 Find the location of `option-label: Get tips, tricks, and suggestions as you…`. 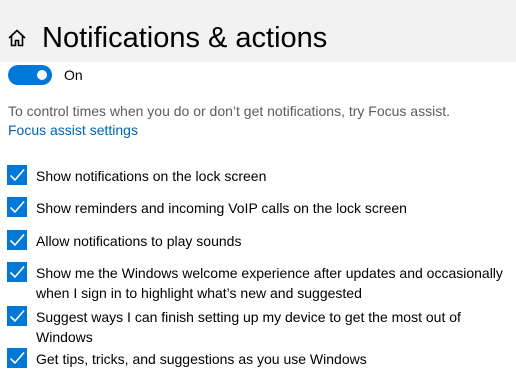

option-label: Get tips, tricks, and suggestions as you… is located at coordinates (201, 359).